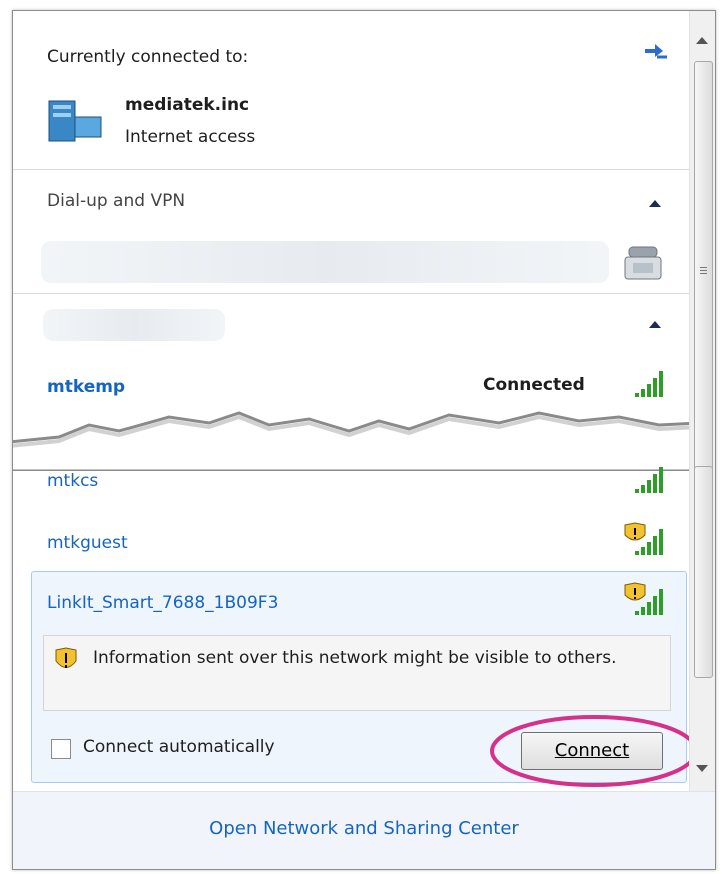 Image resolution: width=724 pixels, height=874 pixels. I want to click on scroll-down-arrow-icon, so click(702, 768).